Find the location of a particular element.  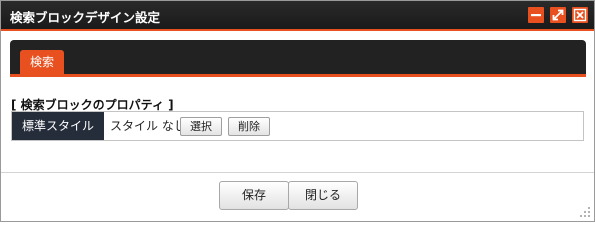

tab-search: 検索 is located at coordinates (42, 62).